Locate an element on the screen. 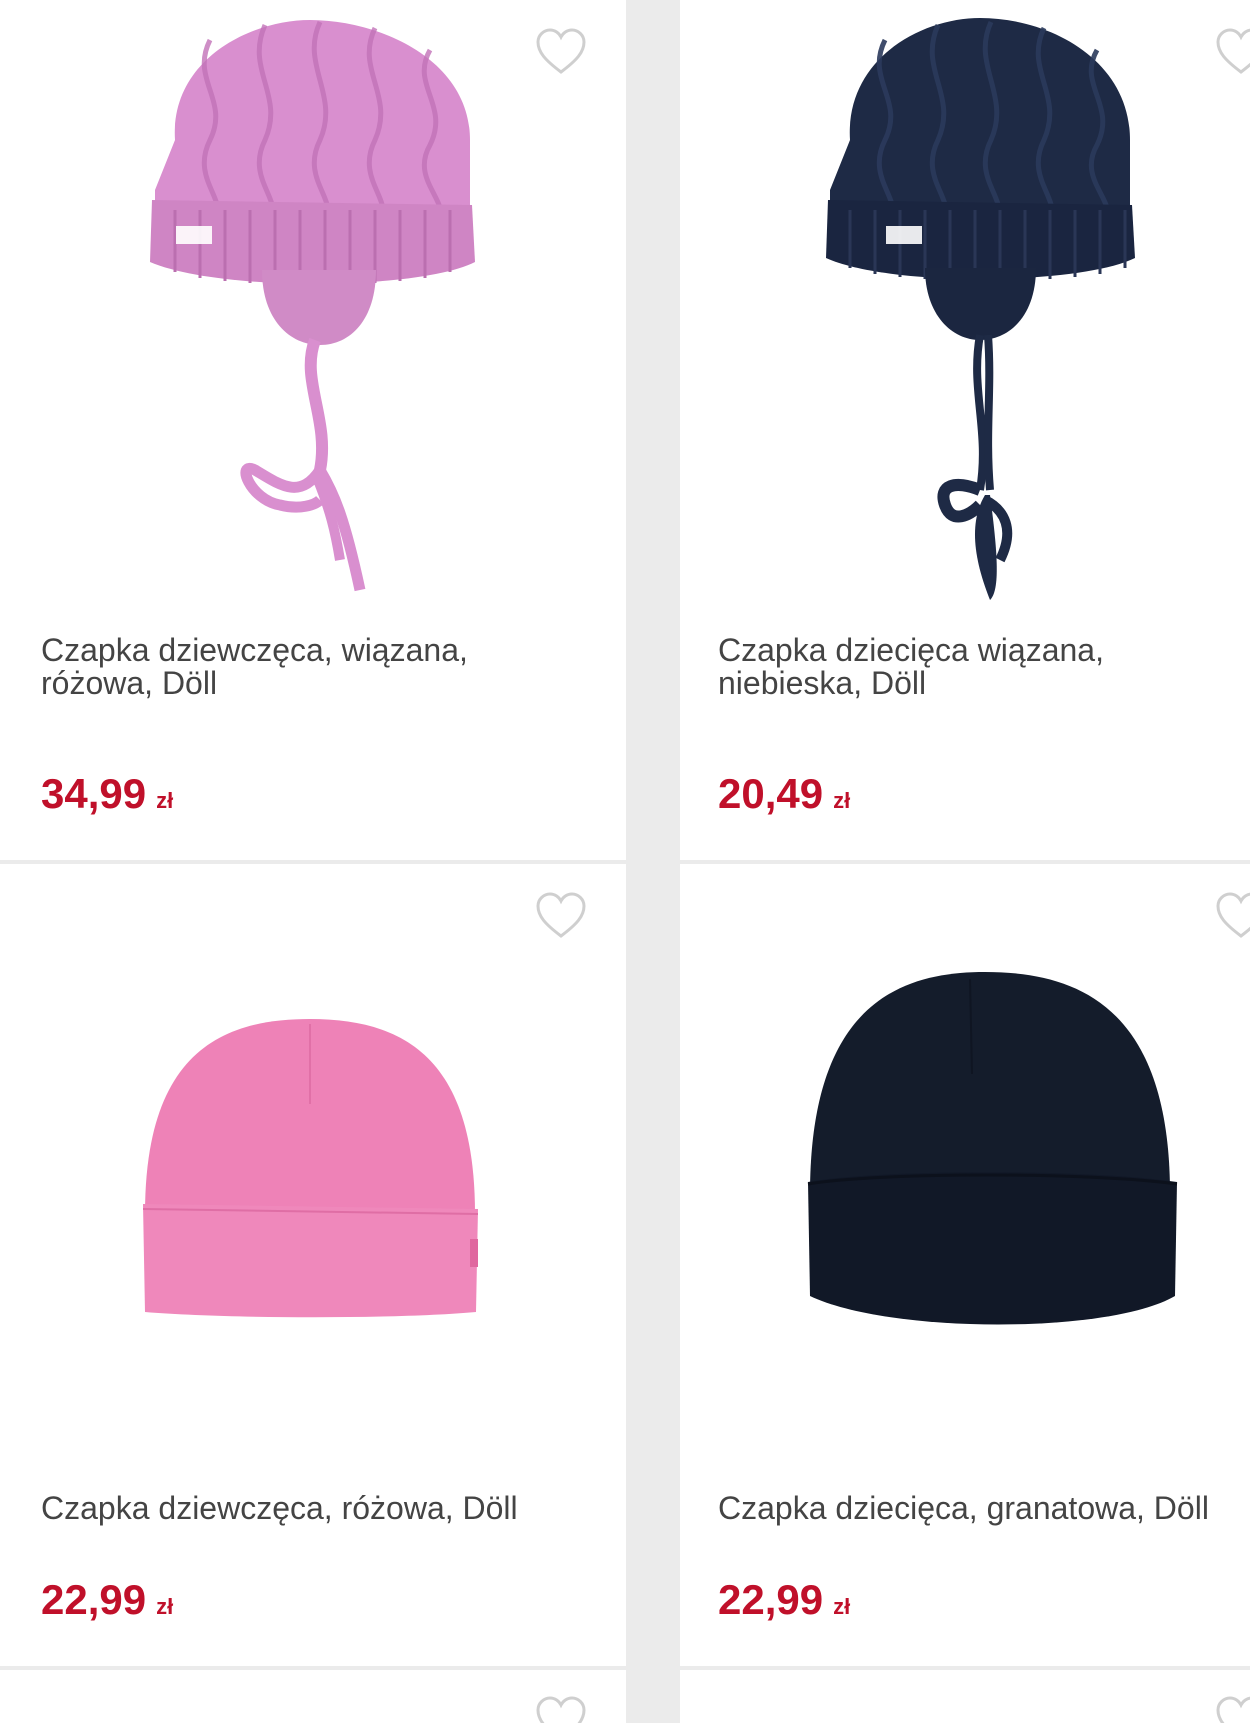 This screenshot has height=1723, width=1250. price-amount: 20,49 is located at coordinates (771, 793).